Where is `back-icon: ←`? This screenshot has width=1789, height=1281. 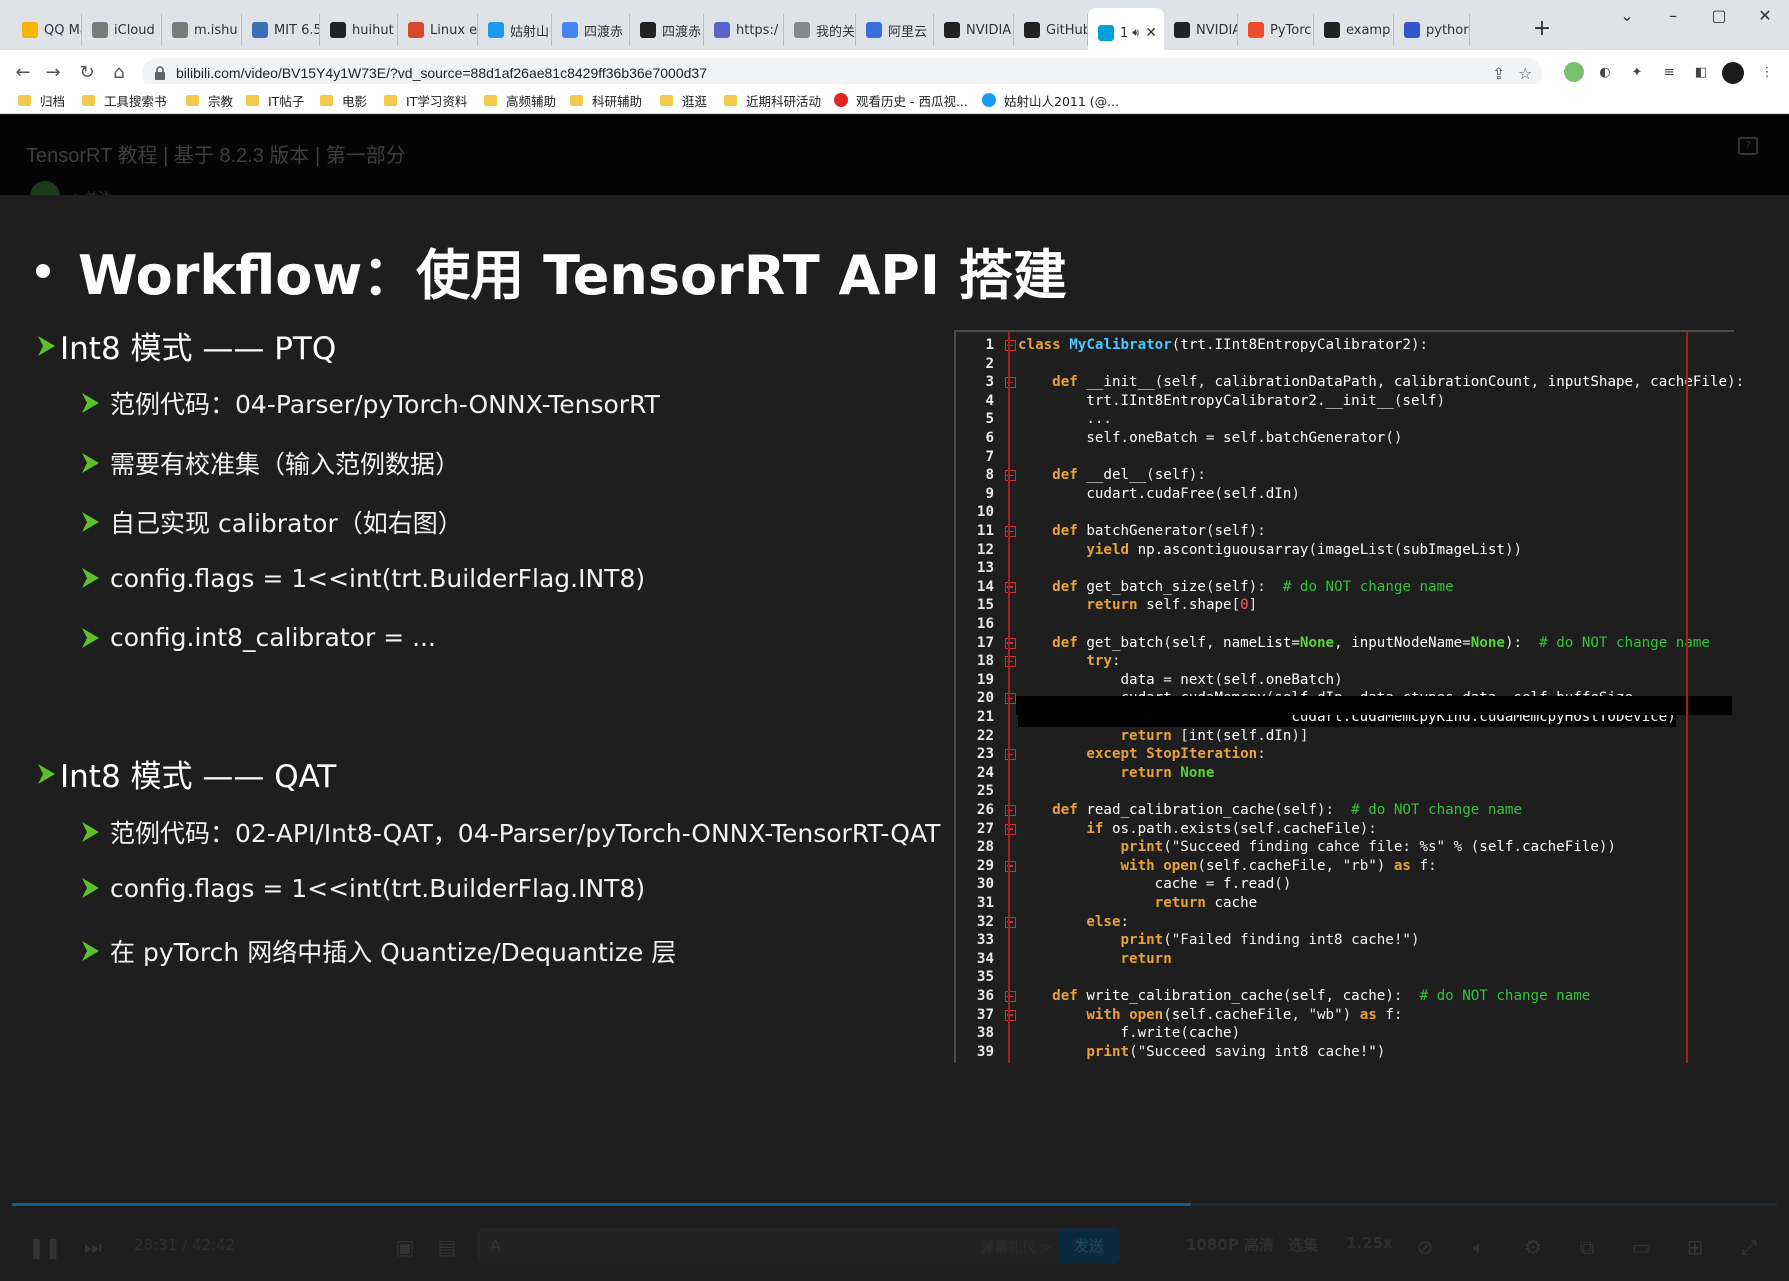 back-icon: ← is located at coordinates (23, 73).